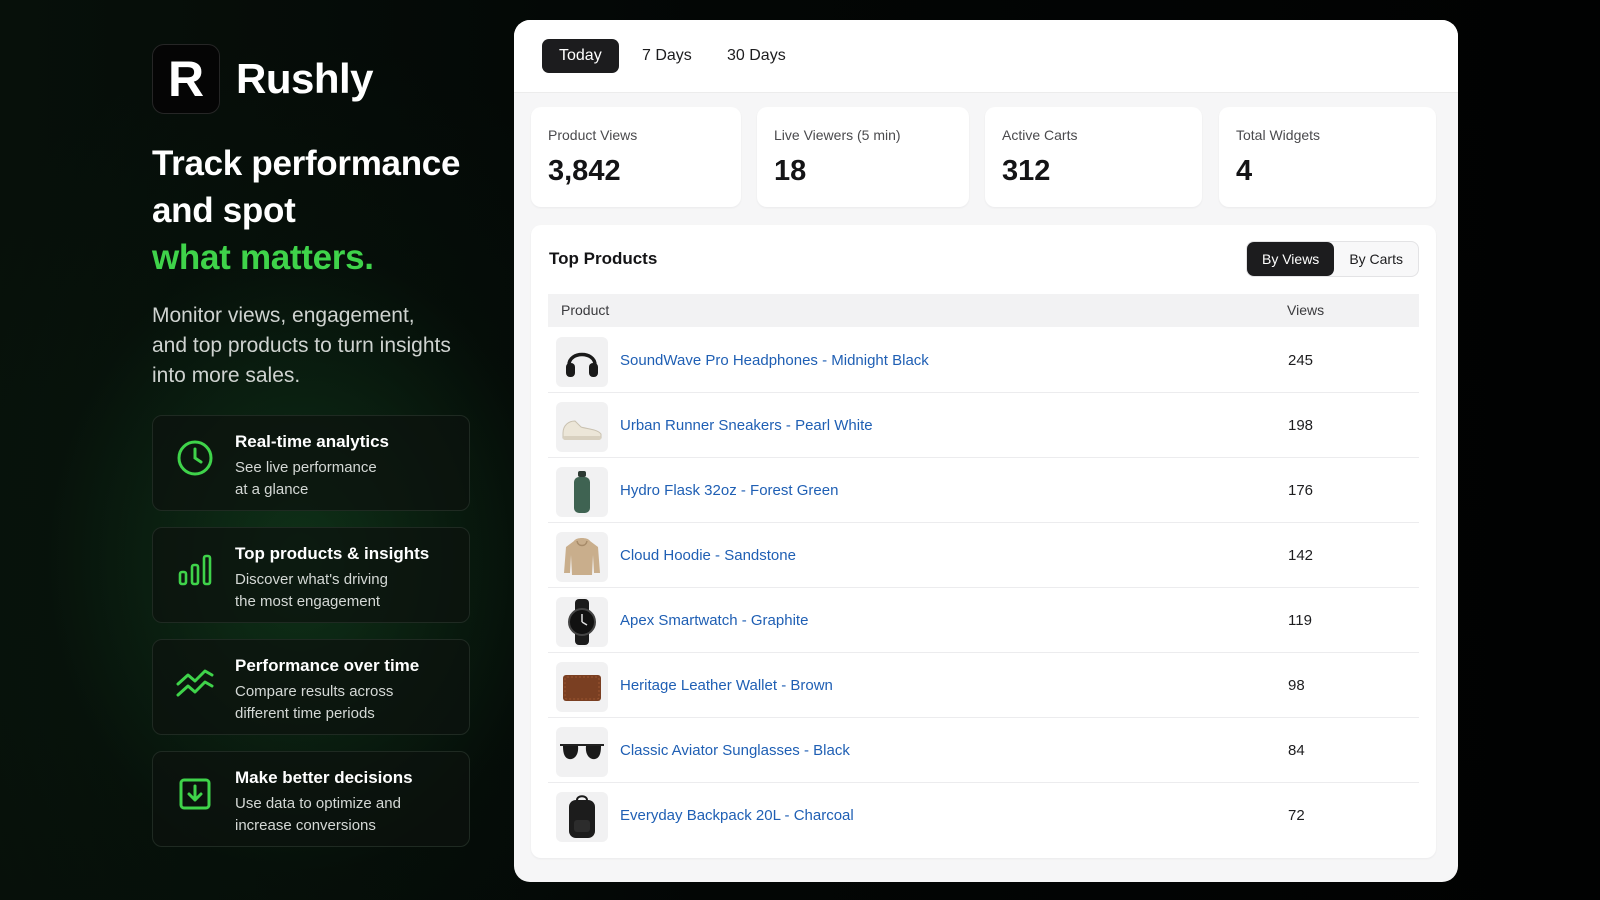 The image size is (1600, 900). Describe the element at coordinates (186, 79) in the screenshot. I see `logo: R` at that location.